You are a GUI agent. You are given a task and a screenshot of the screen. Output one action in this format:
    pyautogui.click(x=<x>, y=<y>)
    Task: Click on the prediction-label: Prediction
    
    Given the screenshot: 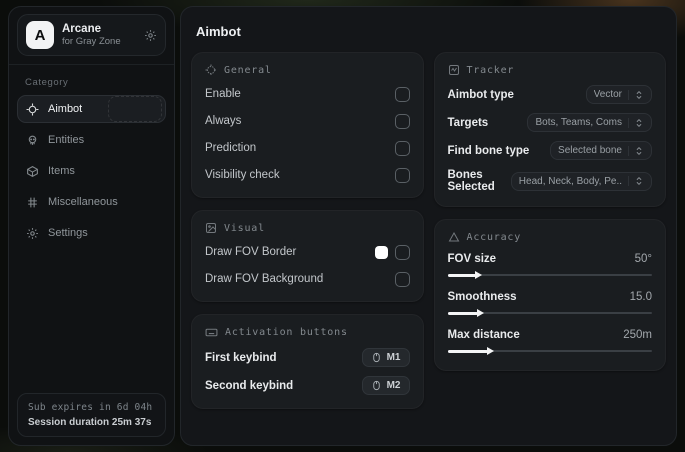 What is the action you would take?
    pyautogui.click(x=231, y=148)
    